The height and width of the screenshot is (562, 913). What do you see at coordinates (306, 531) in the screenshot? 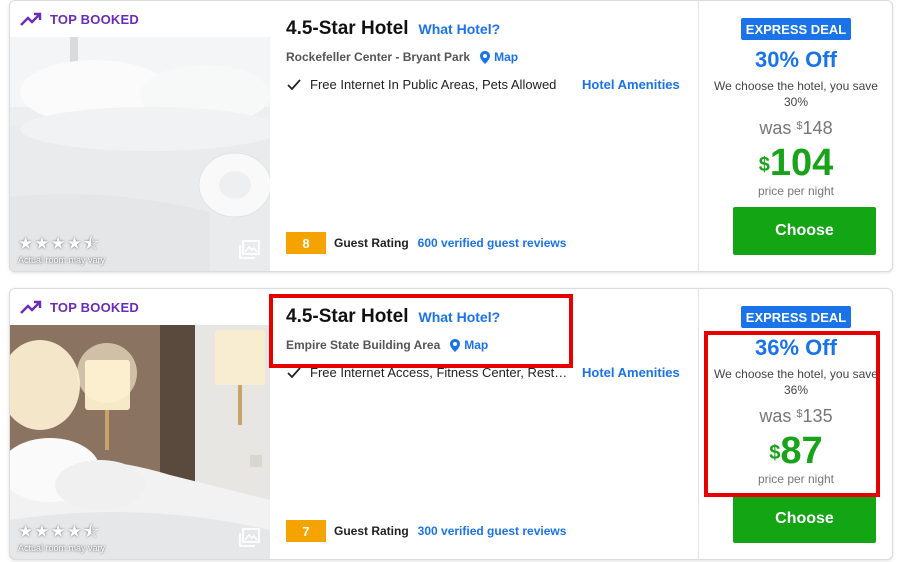
I see `guest-rating-score: 7` at bounding box center [306, 531].